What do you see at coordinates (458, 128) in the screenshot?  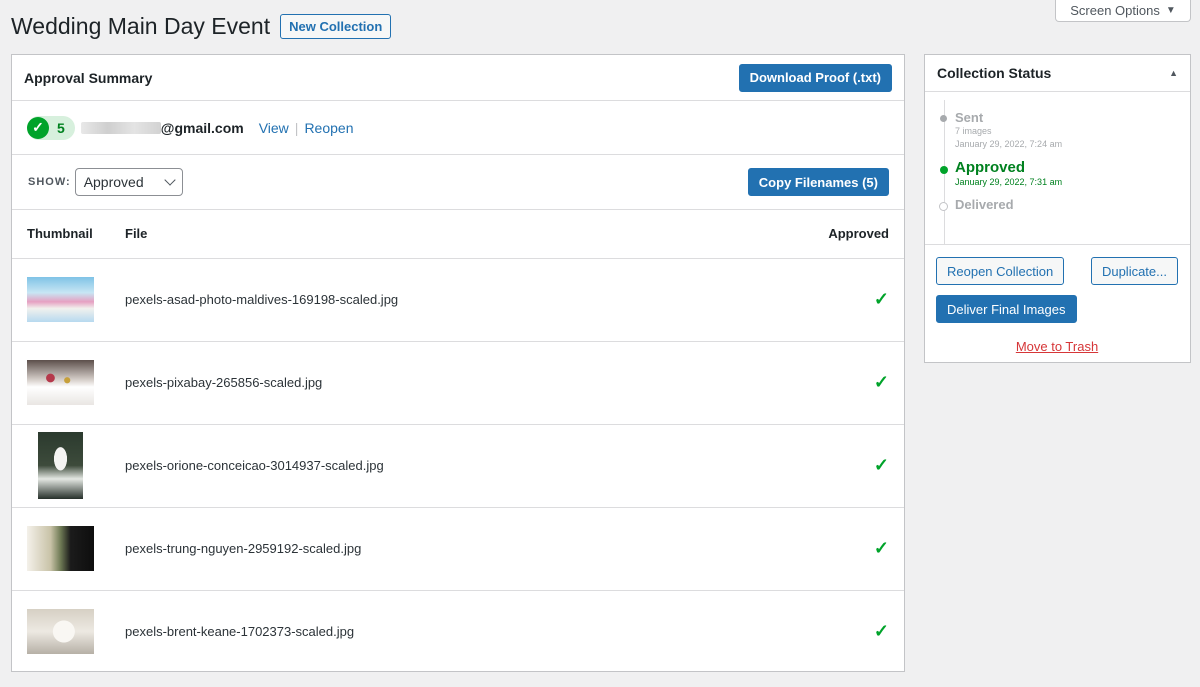 I see `approver-row: ✓ 5 @gmail.com View | Reopen` at bounding box center [458, 128].